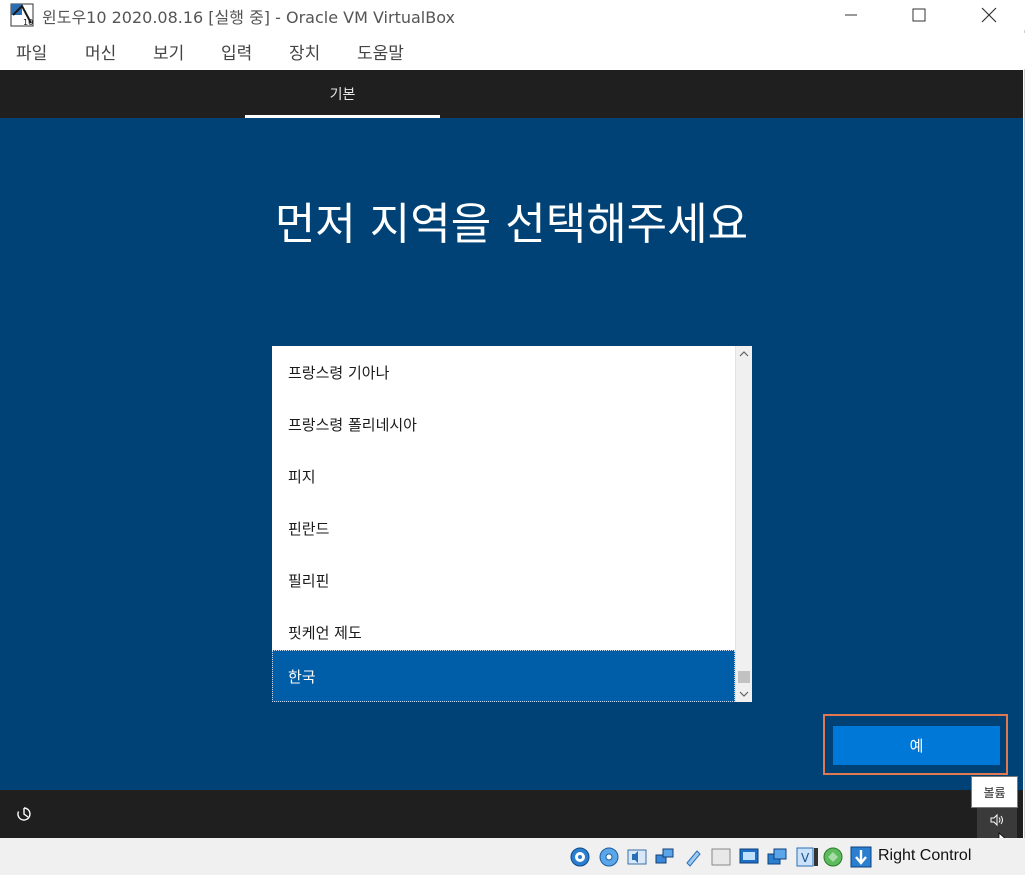 This screenshot has width=1025, height=875. What do you see at coordinates (512, 51) in the screenshot?
I see `menu-bar: 파일 머신 보기 입력 장치 도움말` at bounding box center [512, 51].